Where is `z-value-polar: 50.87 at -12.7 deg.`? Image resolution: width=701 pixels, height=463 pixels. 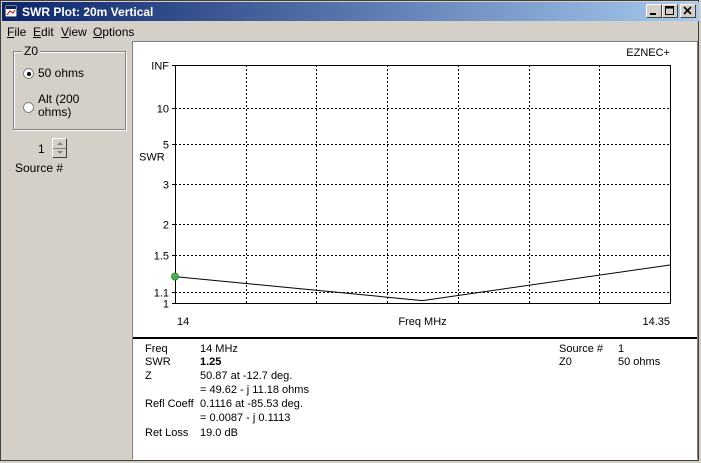
z-value-polar: 50.87 at -12.7 deg. is located at coordinates (246, 376).